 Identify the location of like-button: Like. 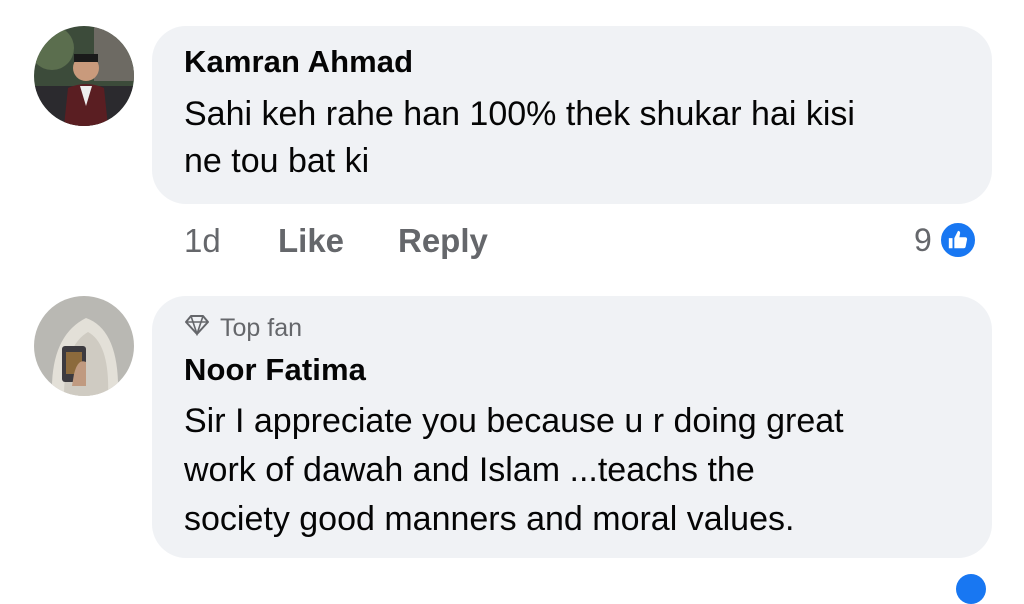
(311, 241).